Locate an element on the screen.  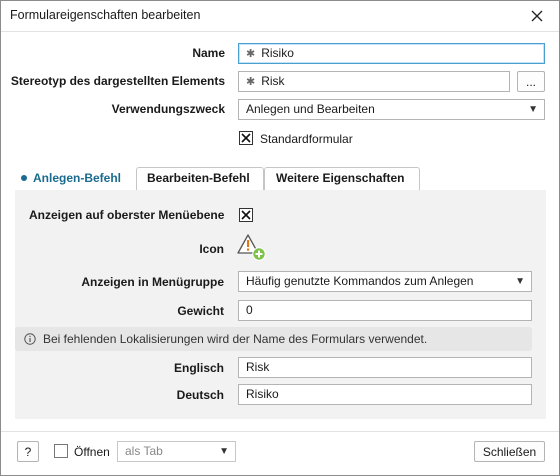
tab-bearbeiten-befehl: Bearbeiten-Befehl is located at coordinates (198, 178).